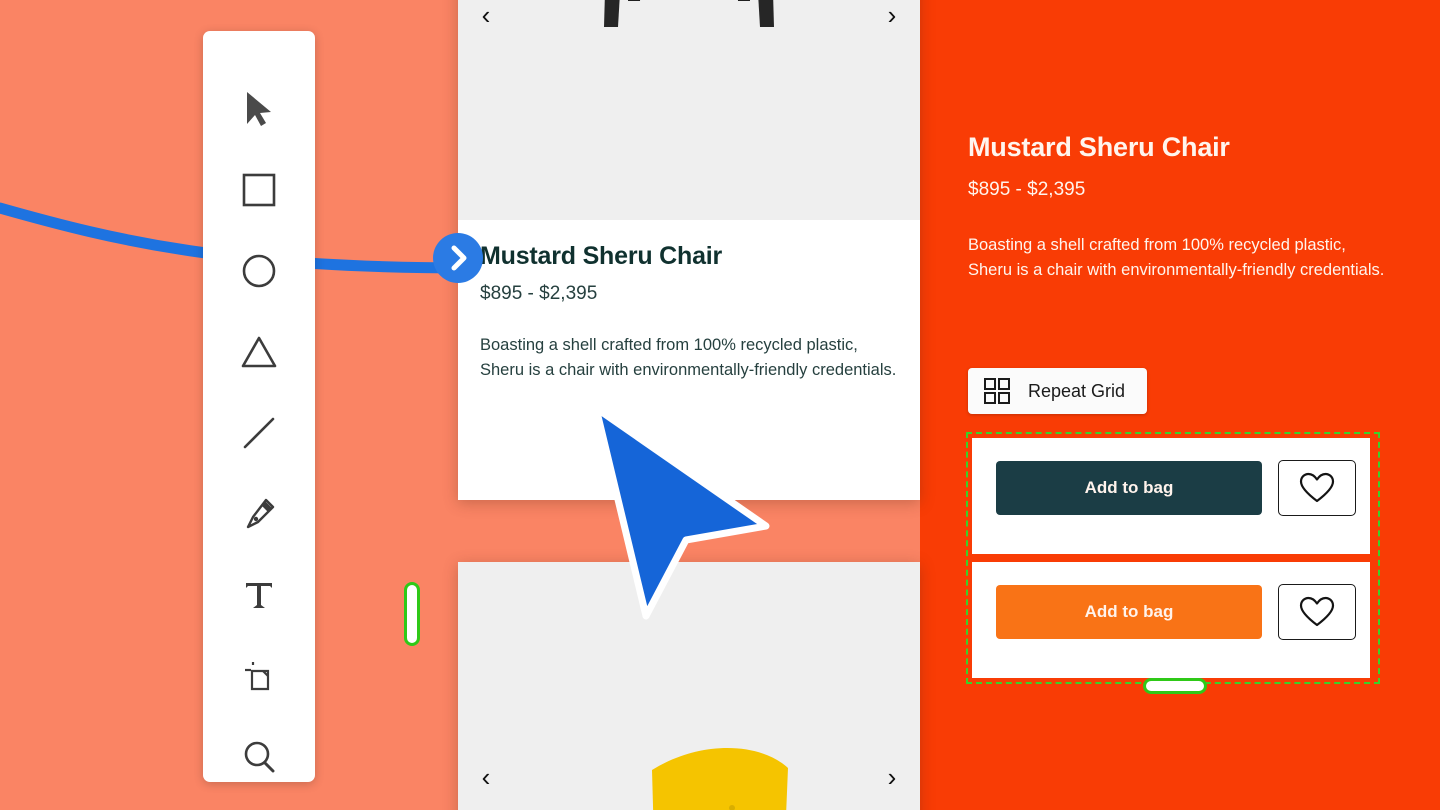 The image size is (1440, 810). Describe the element at coordinates (1175, 686) in the screenshot. I see `repeat-grid-resize-handle-bottom` at that location.